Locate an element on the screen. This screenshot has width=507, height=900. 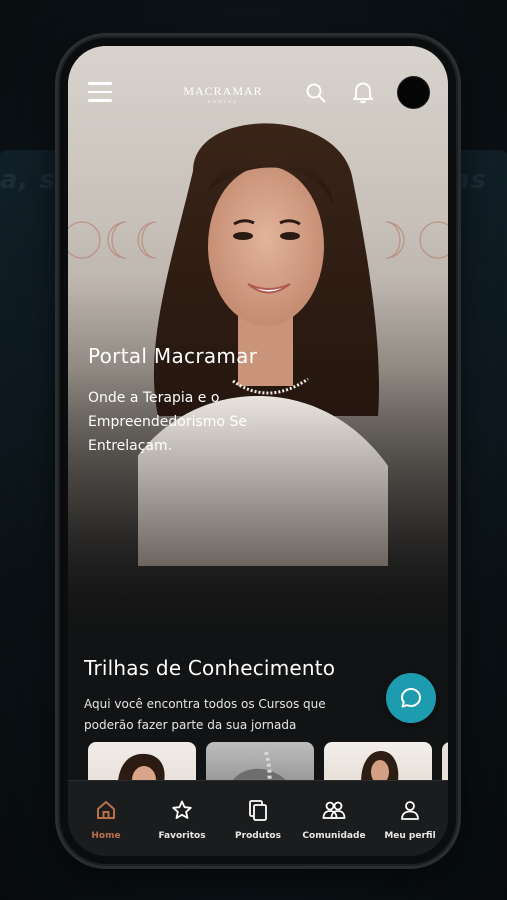
nav-label: Produtos is located at coordinates (258, 836).